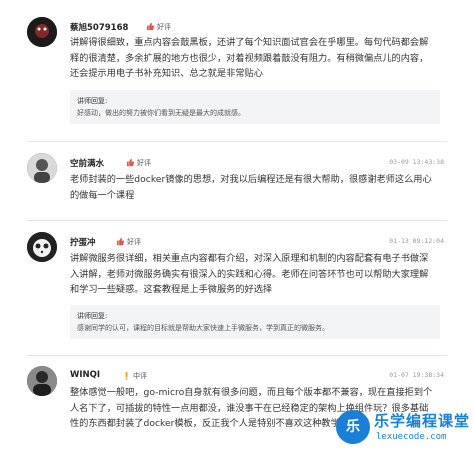 The height and width of the screenshot is (456, 474). I want to click on content-line: 讲解微服务很详细，相关重点内容都有介绍，对深入原理和机制的内容配套有电子书做深, so click(249, 258).